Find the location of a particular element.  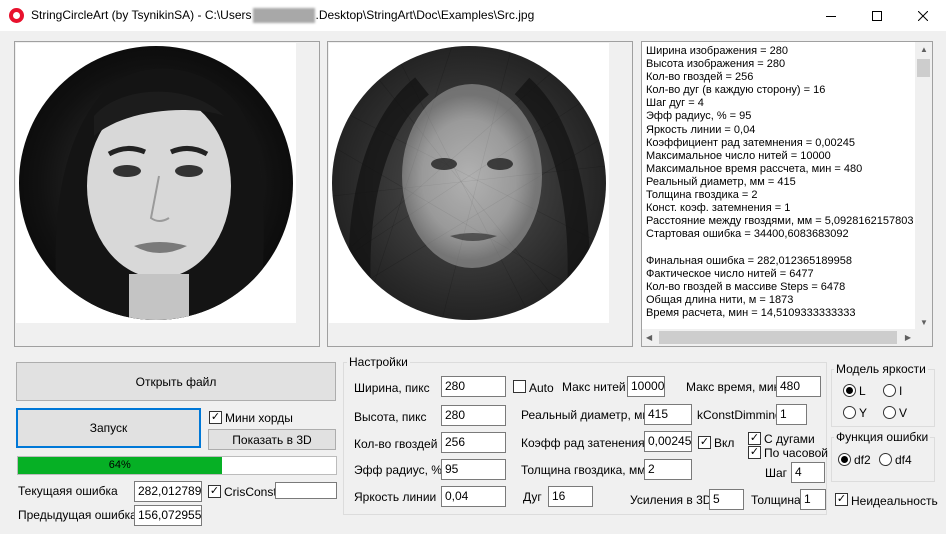

previous-error-field: 156,0729555 is located at coordinates (168, 515).